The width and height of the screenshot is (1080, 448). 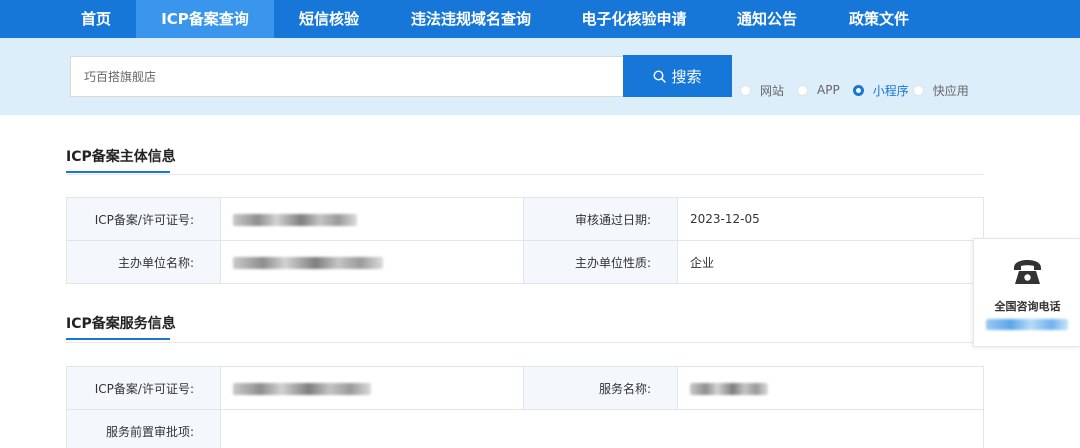 I want to click on radio-label: 网站, so click(x=772, y=90).